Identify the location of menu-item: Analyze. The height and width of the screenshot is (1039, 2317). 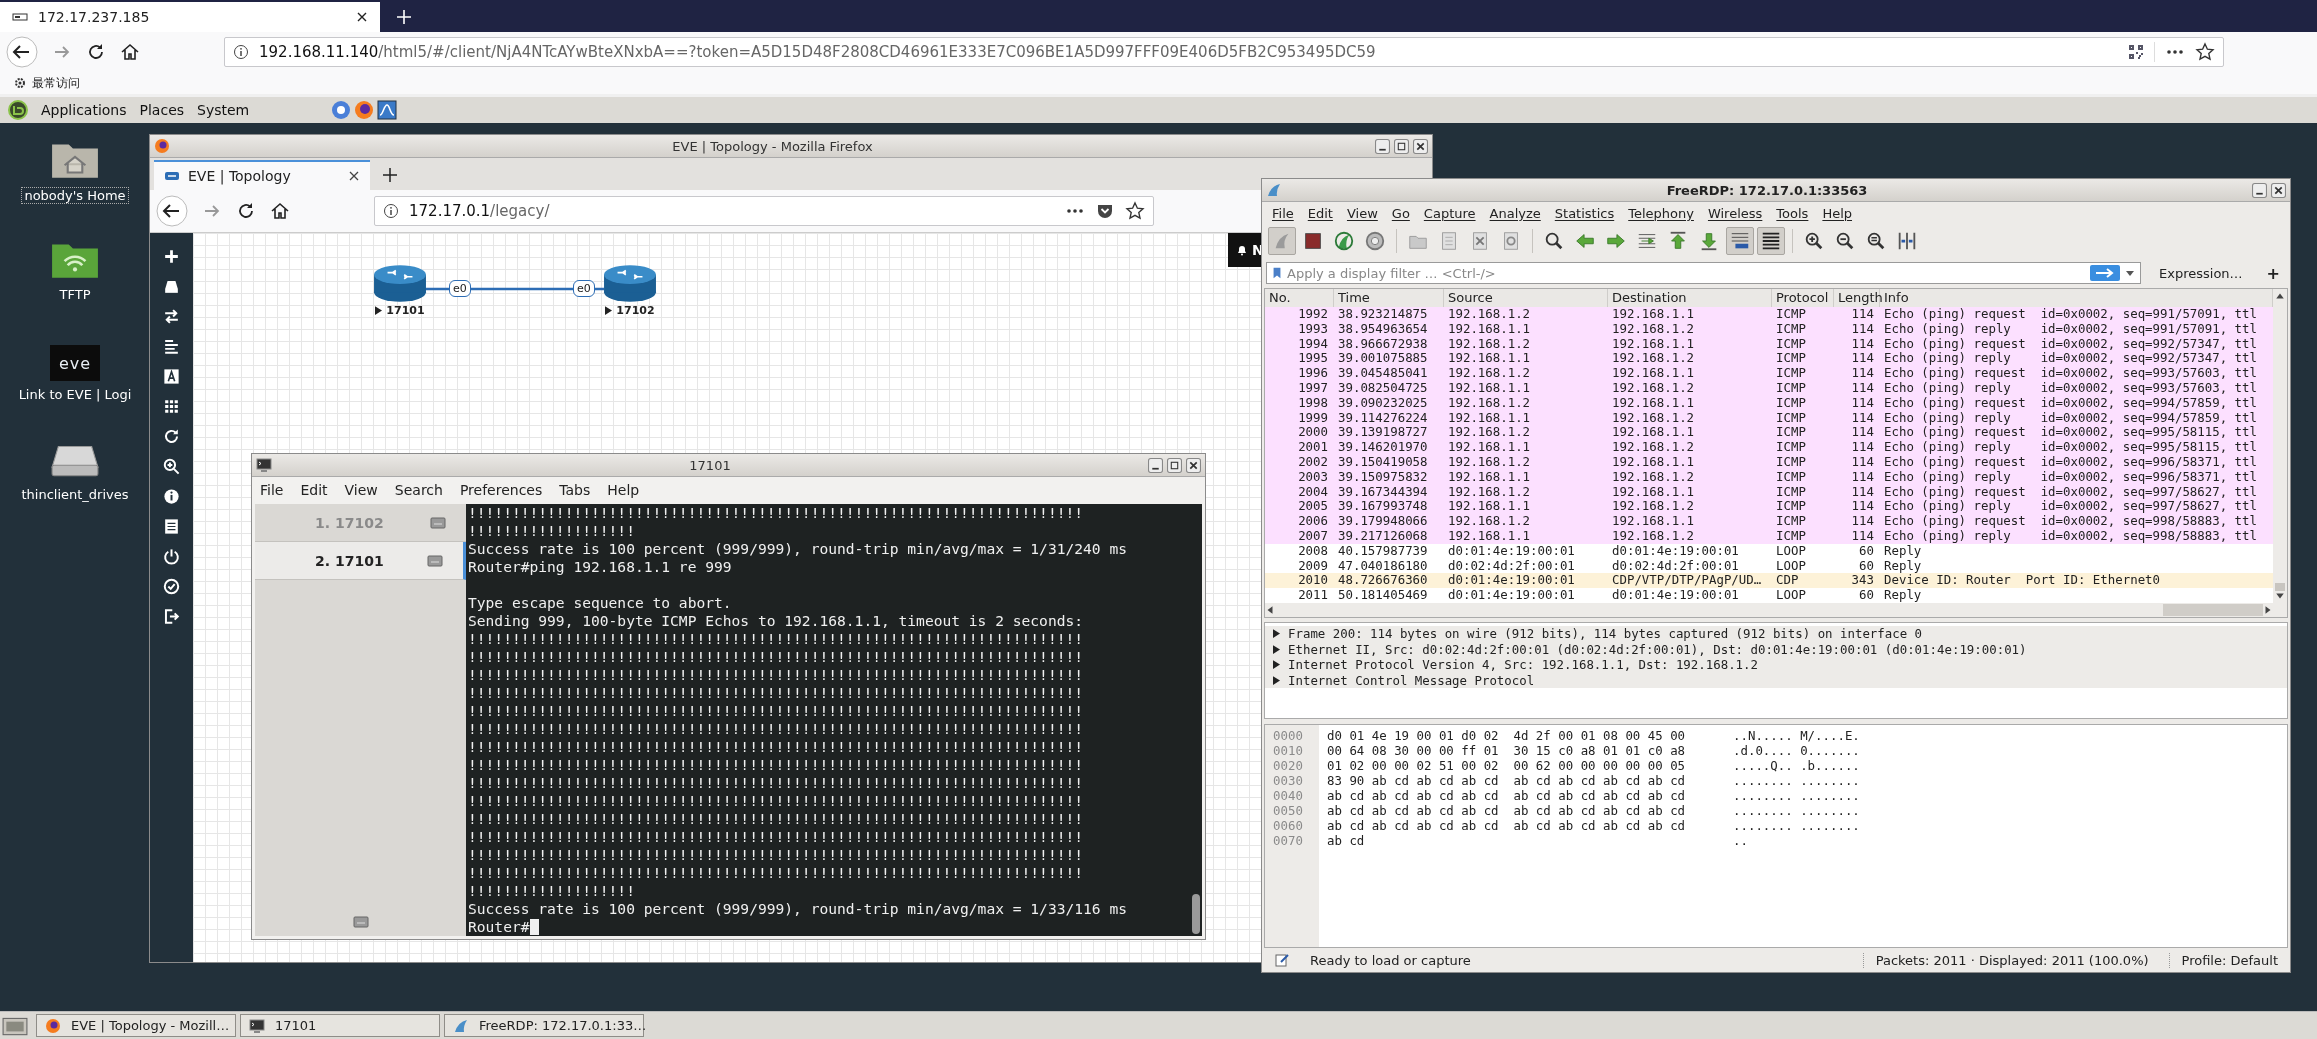
(1515, 213).